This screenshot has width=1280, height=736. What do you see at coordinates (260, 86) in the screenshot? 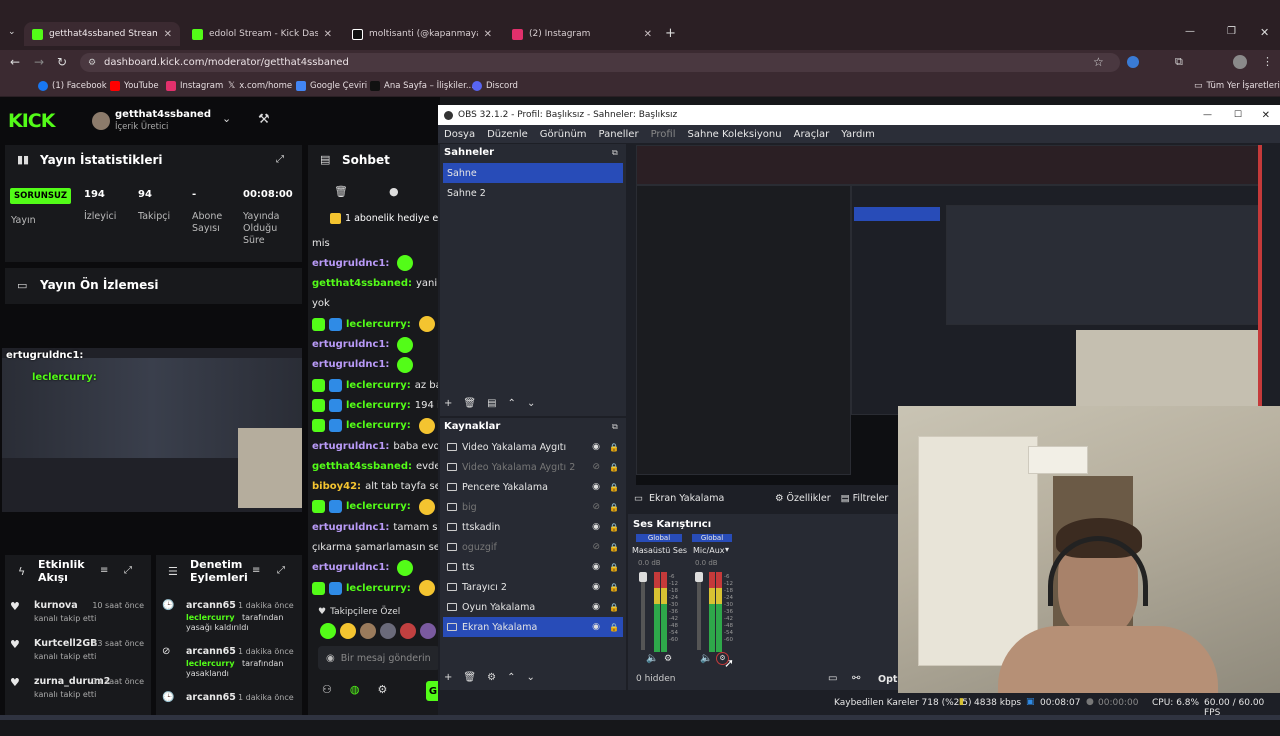
I see `bookmark-x: 𝕏x.com/home` at bounding box center [260, 86].